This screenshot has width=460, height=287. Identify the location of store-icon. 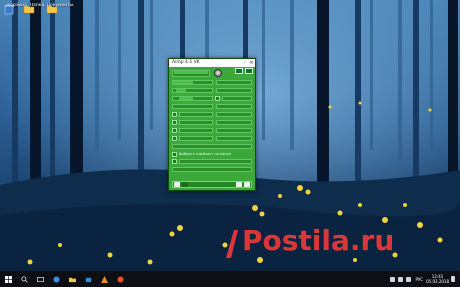
(88, 279).